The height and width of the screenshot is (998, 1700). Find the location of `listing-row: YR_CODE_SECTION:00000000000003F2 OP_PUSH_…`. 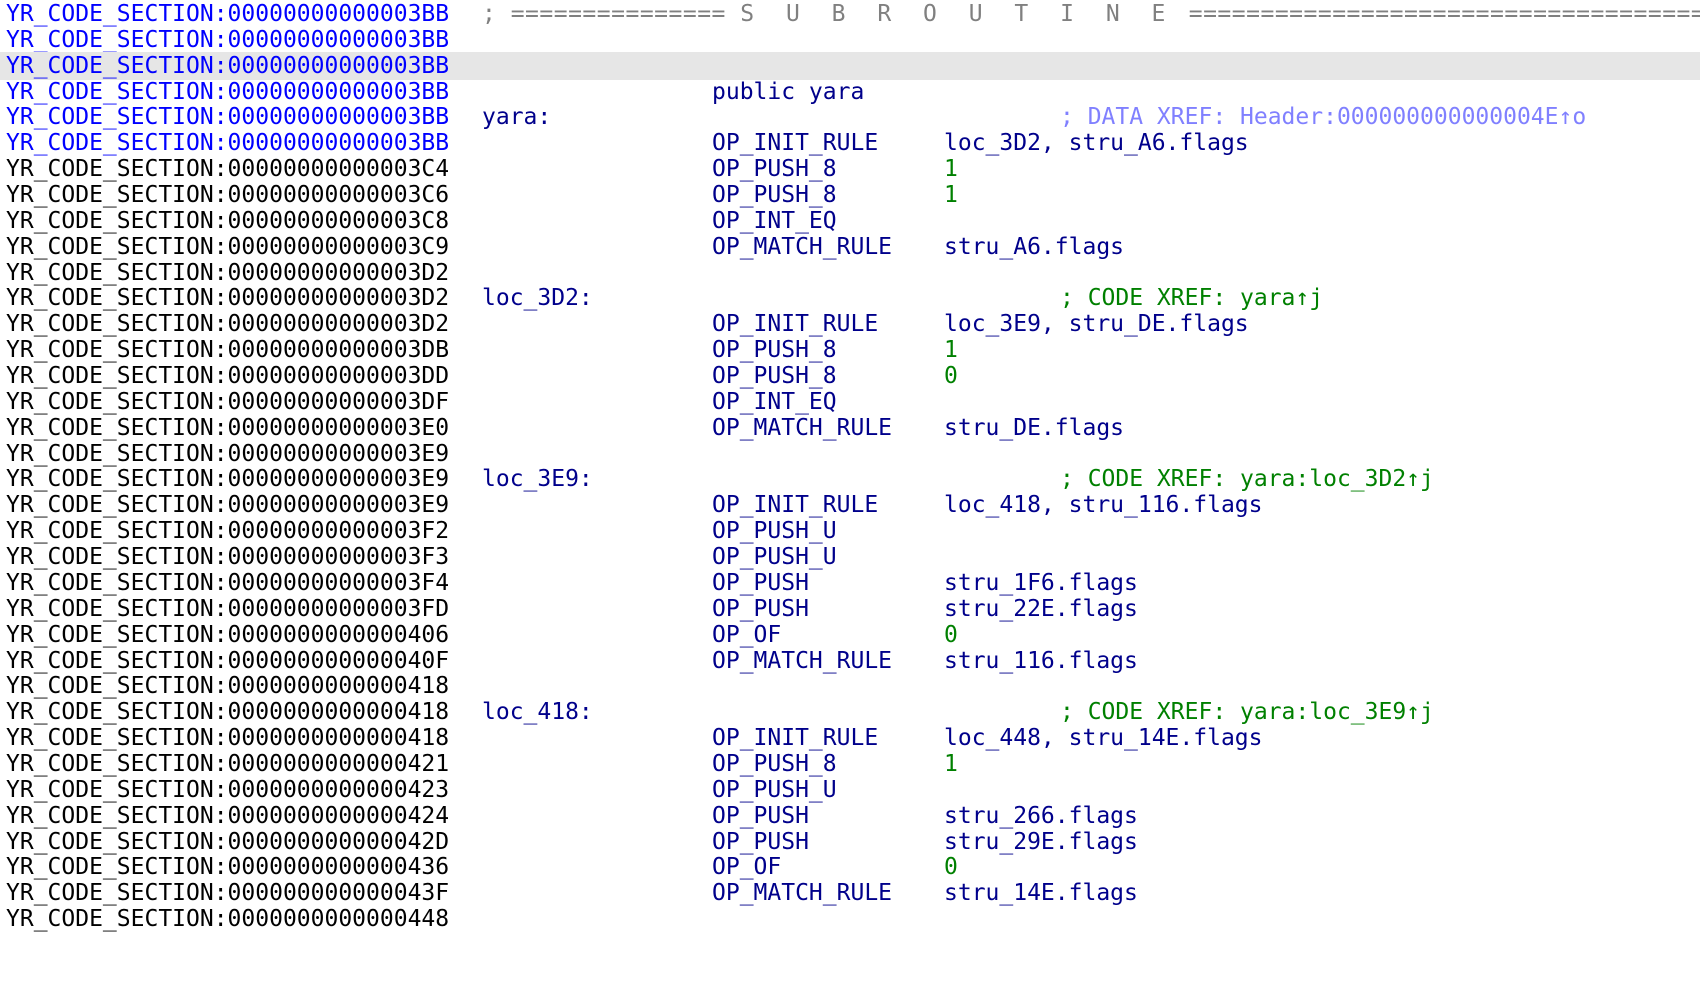

listing-row: YR_CODE_SECTION:00000000000003F2 OP_PUSH_… is located at coordinates (850, 531).